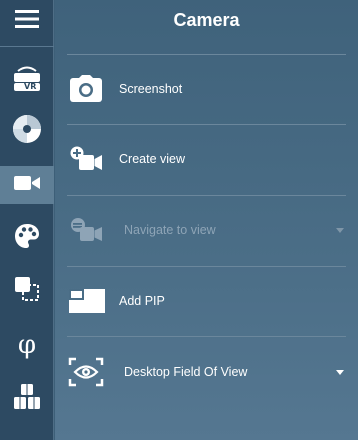 The width and height of the screenshot is (358, 440). What do you see at coordinates (170, 230) in the screenshot?
I see `navigate-to-view-label: Navigate to view` at bounding box center [170, 230].